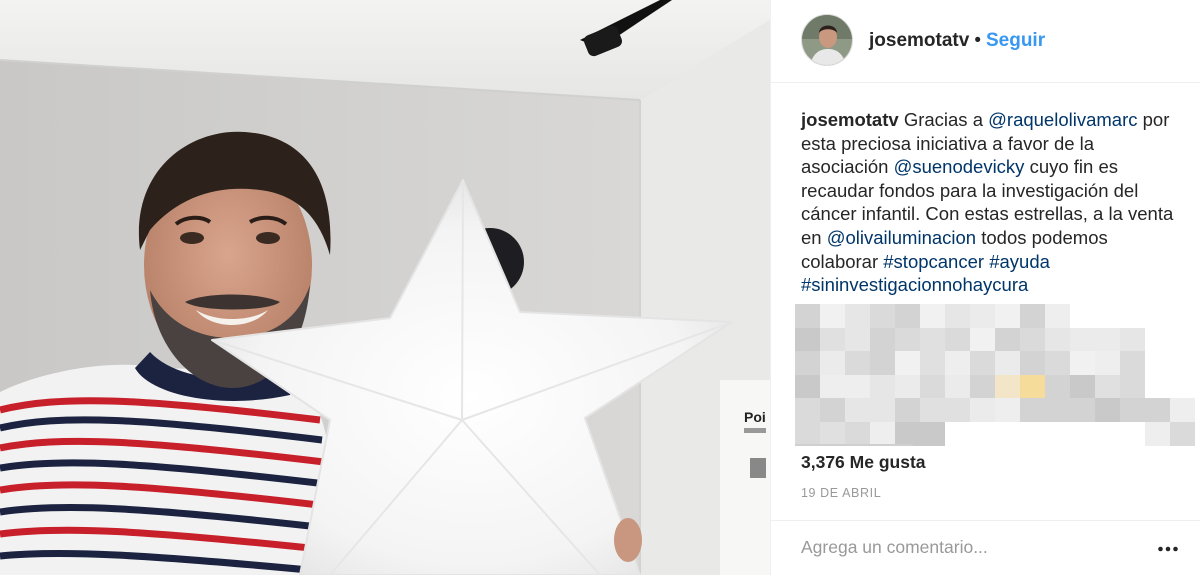  I want to click on avatar-image, so click(827, 40).